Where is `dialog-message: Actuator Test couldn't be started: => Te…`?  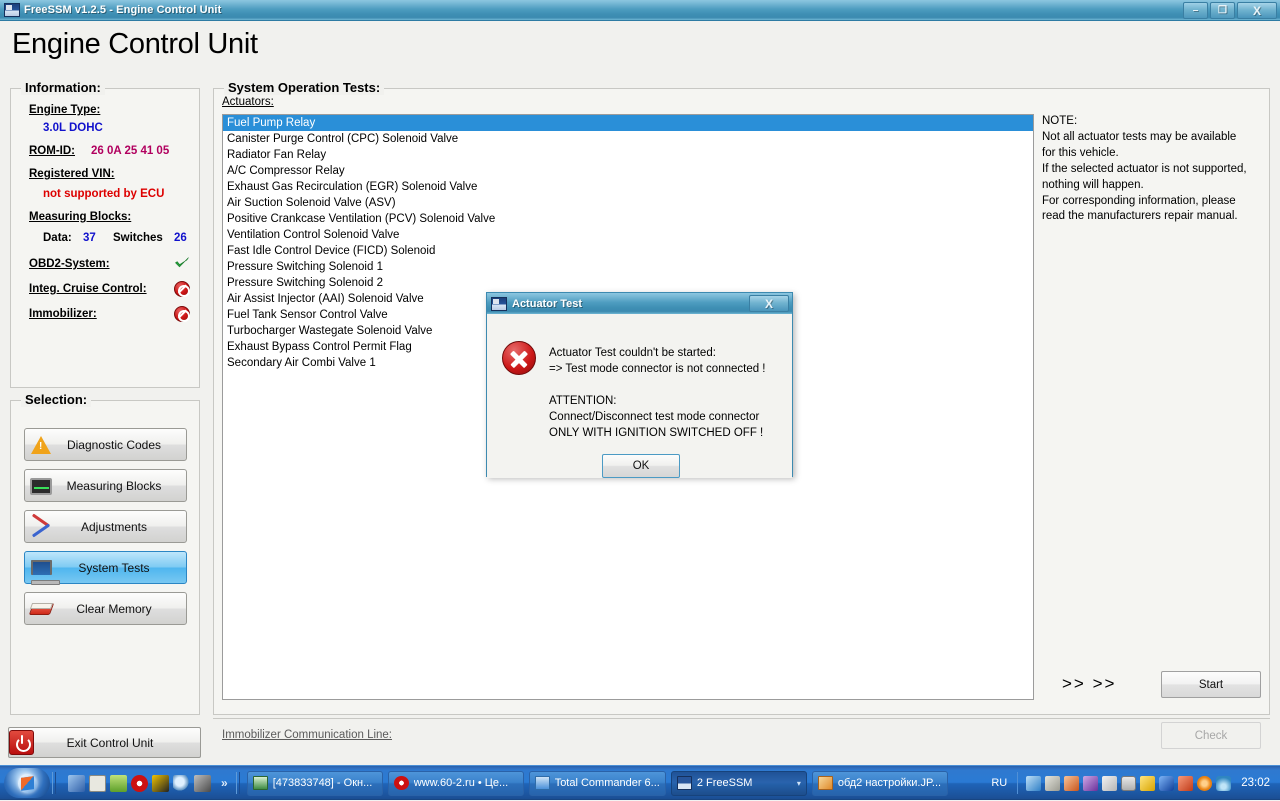
dialog-message: Actuator Test couldn't be started: => Te… is located at coordinates (657, 393).